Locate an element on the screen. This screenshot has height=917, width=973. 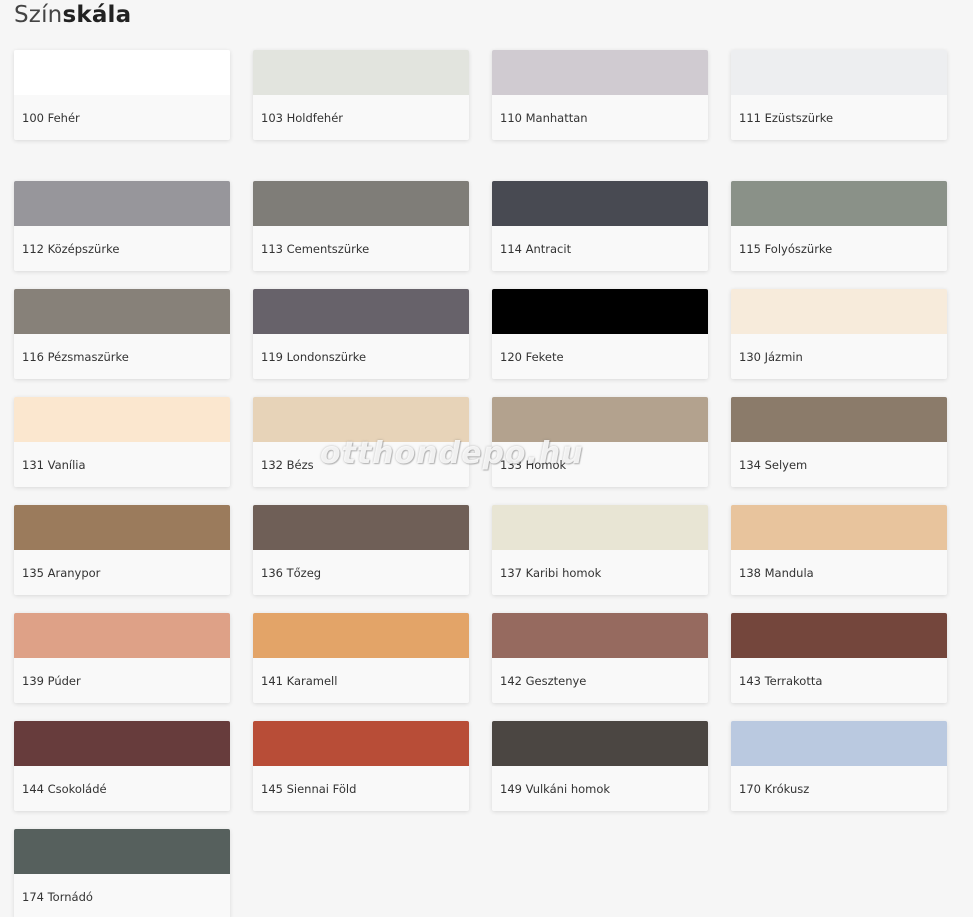
swatch-card: 119 Londonszürke is located at coordinates (361, 334).